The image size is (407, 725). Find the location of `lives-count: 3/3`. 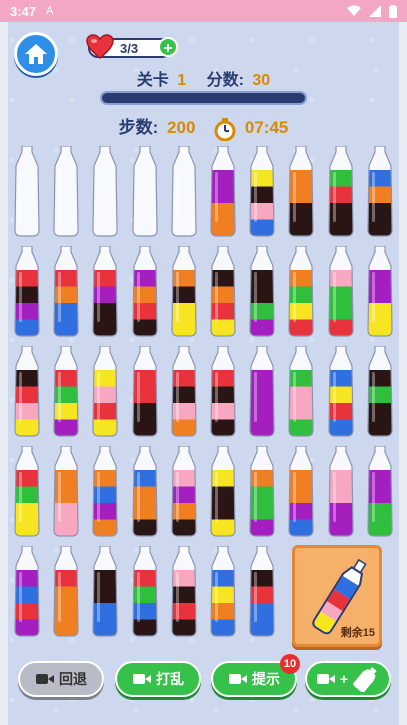

lives-count: 3/3 is located at coordinates (129, 48).